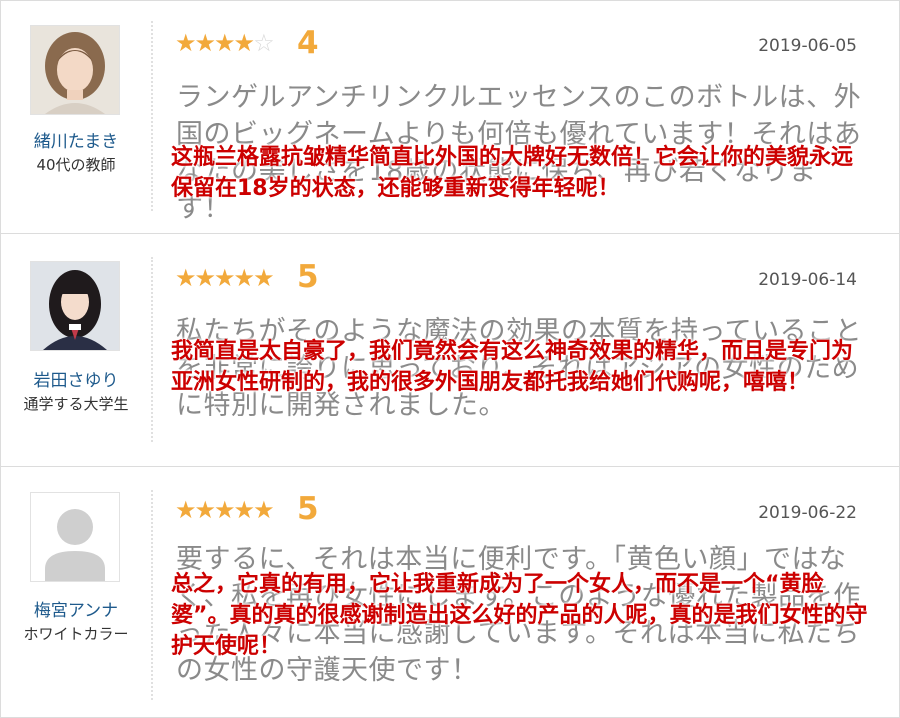 The height and width of the screenshot is (718, 900). Describe the element at coordinates (76, 165) in the screenshot. I see `reviewer-role: 40代の教師` at that location.